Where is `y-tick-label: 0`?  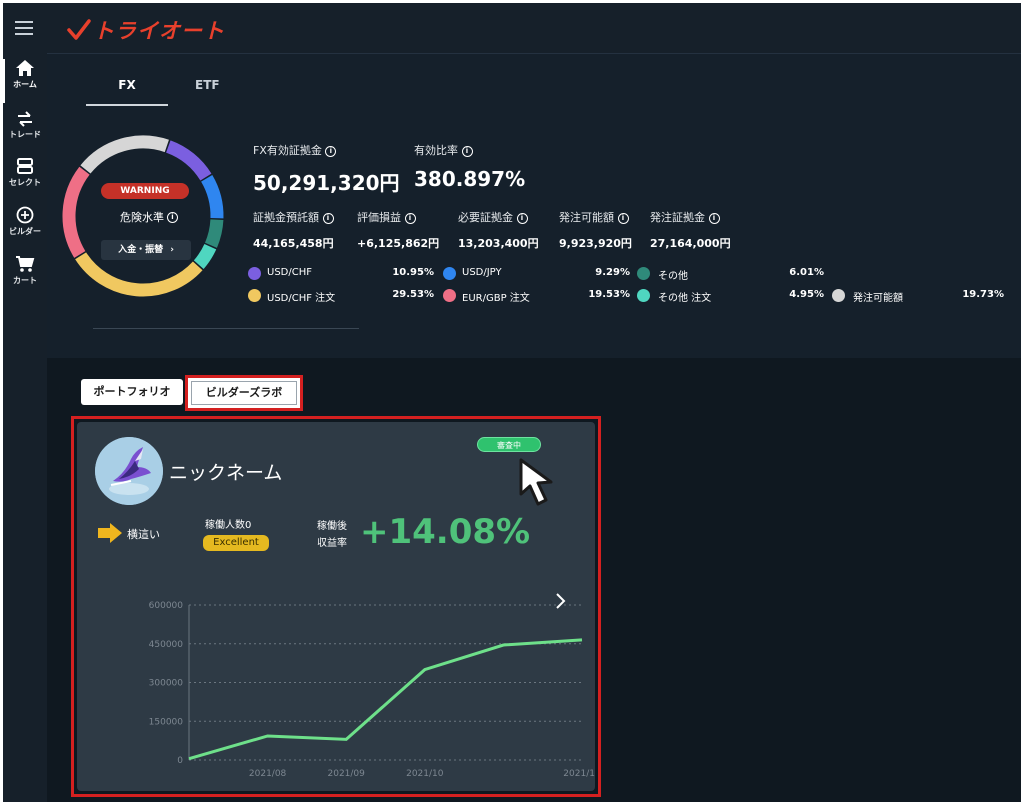
y-tick-label: 0 is located at coordinates (180, 761).